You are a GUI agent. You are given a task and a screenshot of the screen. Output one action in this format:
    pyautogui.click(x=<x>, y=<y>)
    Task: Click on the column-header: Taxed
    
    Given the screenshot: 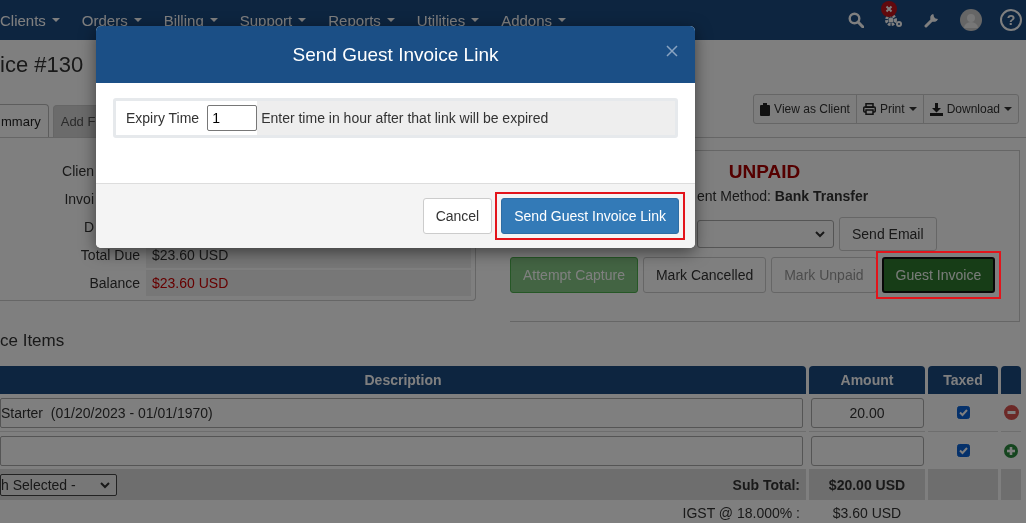 What is the action you would take?
    pyautogui.click(x=963, y=380)
    